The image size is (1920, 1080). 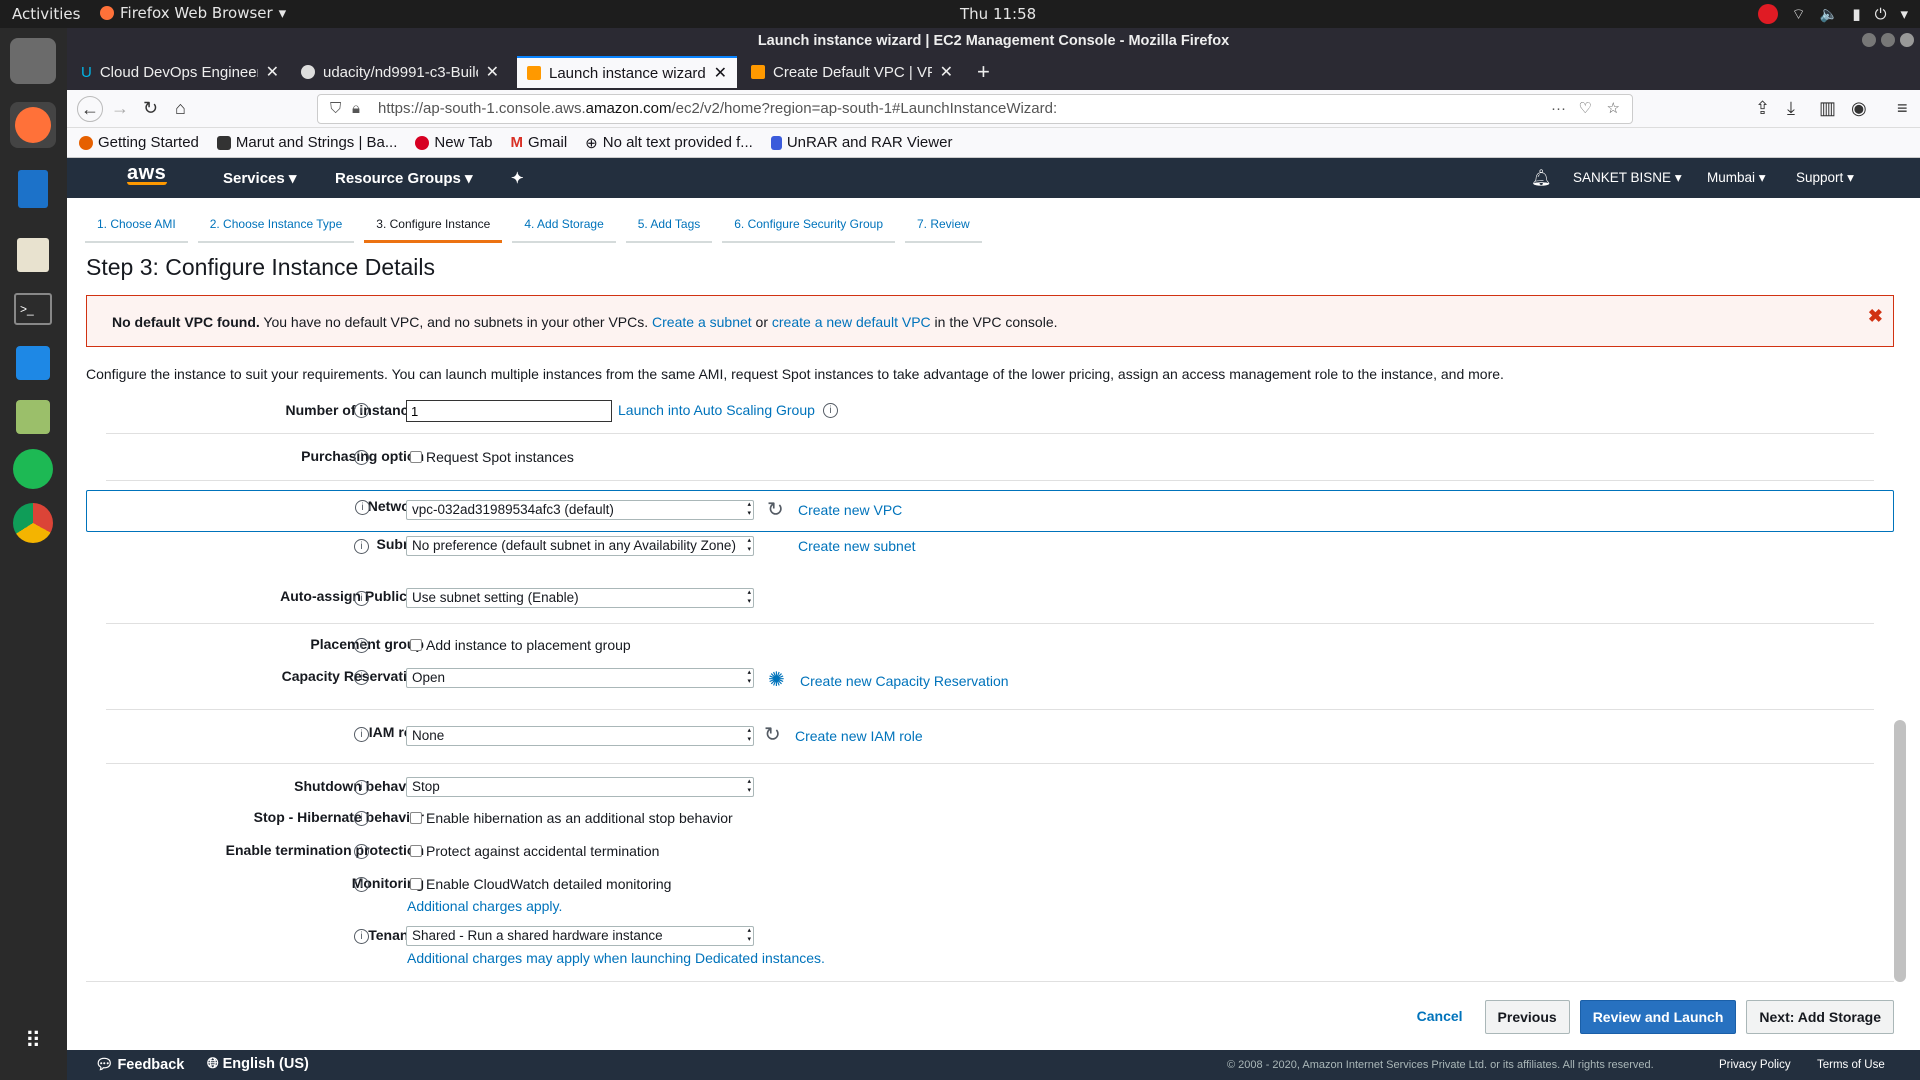 I want to click on library-icon: ⇪, so click(x=1762, y=108).